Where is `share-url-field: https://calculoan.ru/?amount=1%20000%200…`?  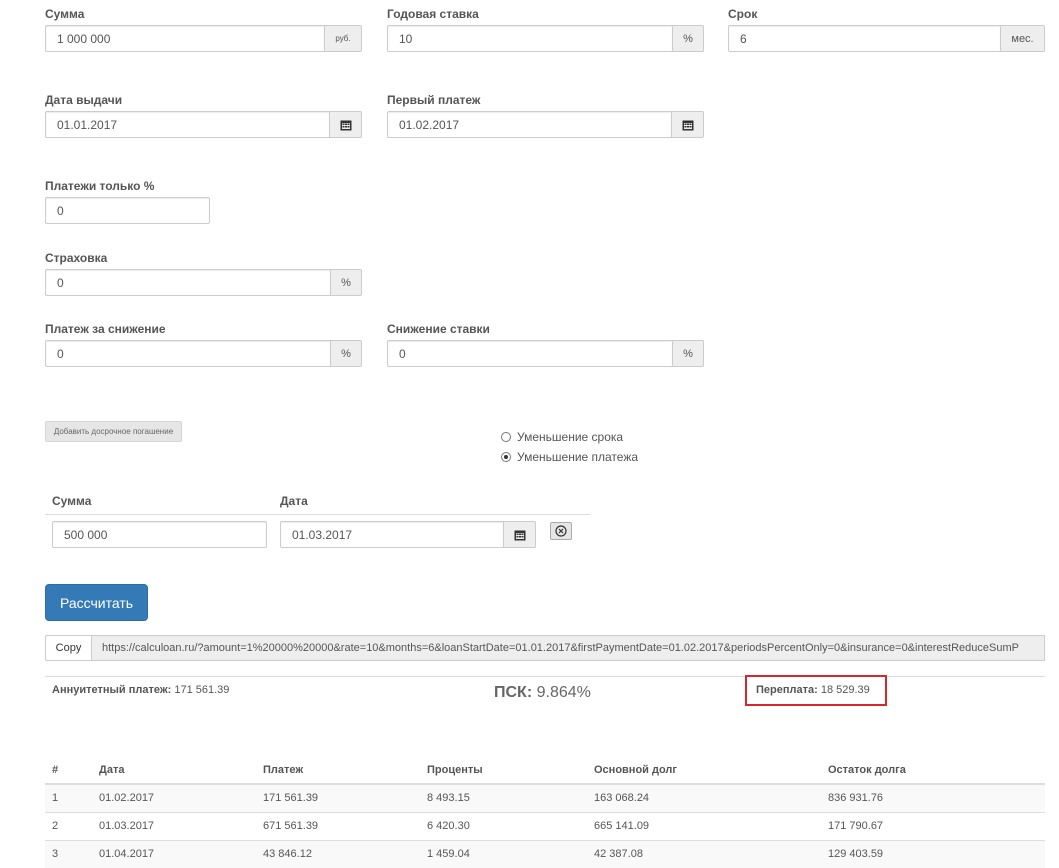
share-url-field: https://calculoan.ru/?amount=1%20000%200… is located at coordinates (568, 648).